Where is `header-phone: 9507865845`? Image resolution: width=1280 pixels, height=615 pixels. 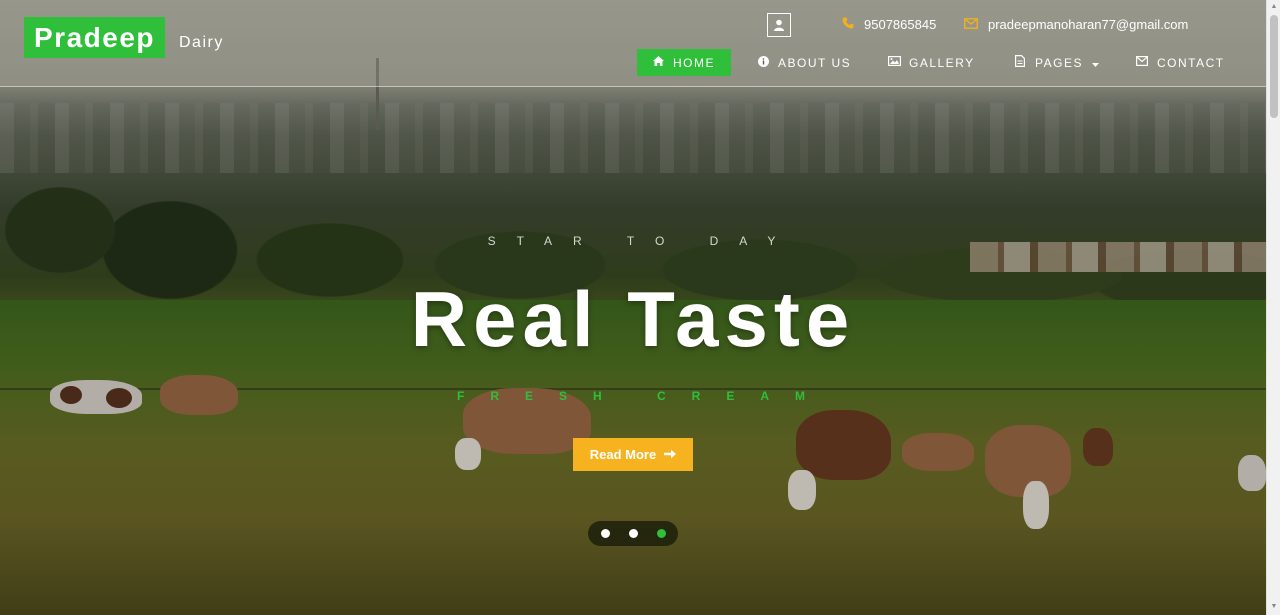
header-phone: 9507865845 is located at coordinates (889, 24).